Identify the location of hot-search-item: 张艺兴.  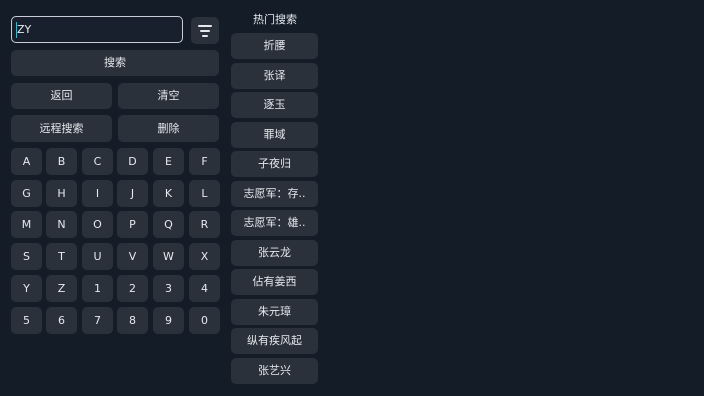
(274, 371).